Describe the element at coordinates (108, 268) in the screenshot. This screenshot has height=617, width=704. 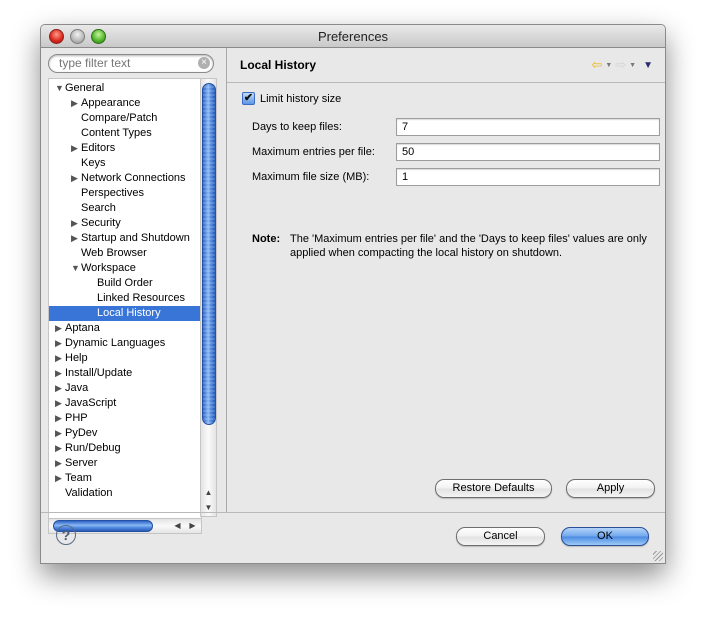
I see `tree-item-label: Workspace` at that location.